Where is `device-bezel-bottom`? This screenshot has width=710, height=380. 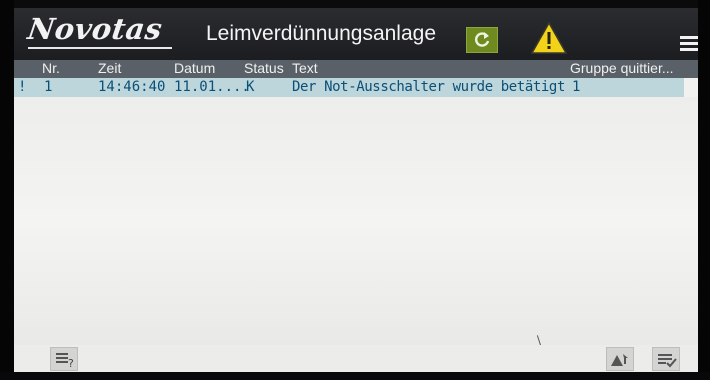 device-bezel-bottom is located at coordinates (355, 376).